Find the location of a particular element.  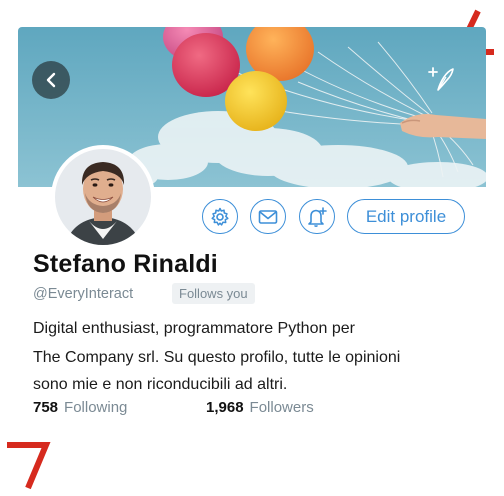

following-stat: 758 Following is located at coordinates (80, 407).